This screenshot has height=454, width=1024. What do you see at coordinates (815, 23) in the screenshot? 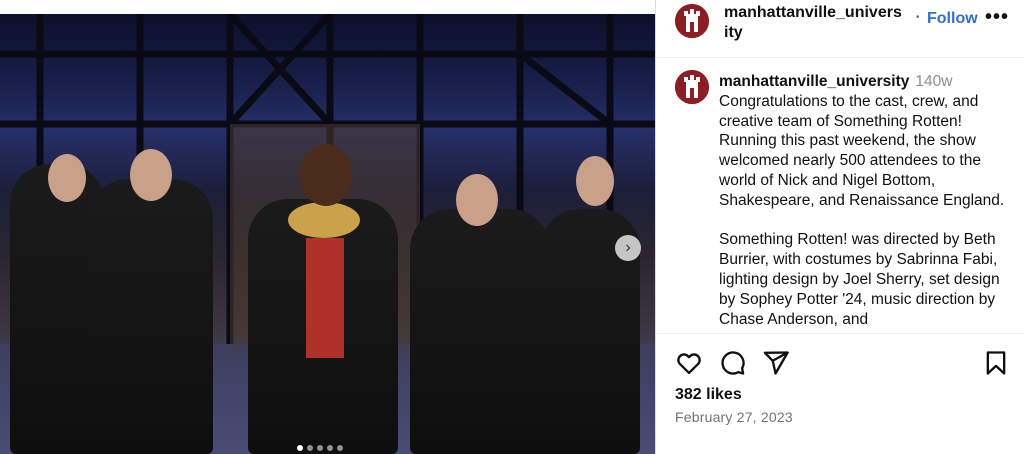
I see `author-username: manhattanville_university` at bounding box center [815, 23].